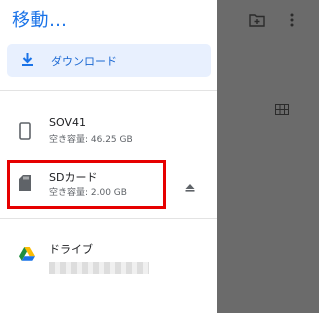  I want to click on cloud-name: ドライブ, so click(71, 249).